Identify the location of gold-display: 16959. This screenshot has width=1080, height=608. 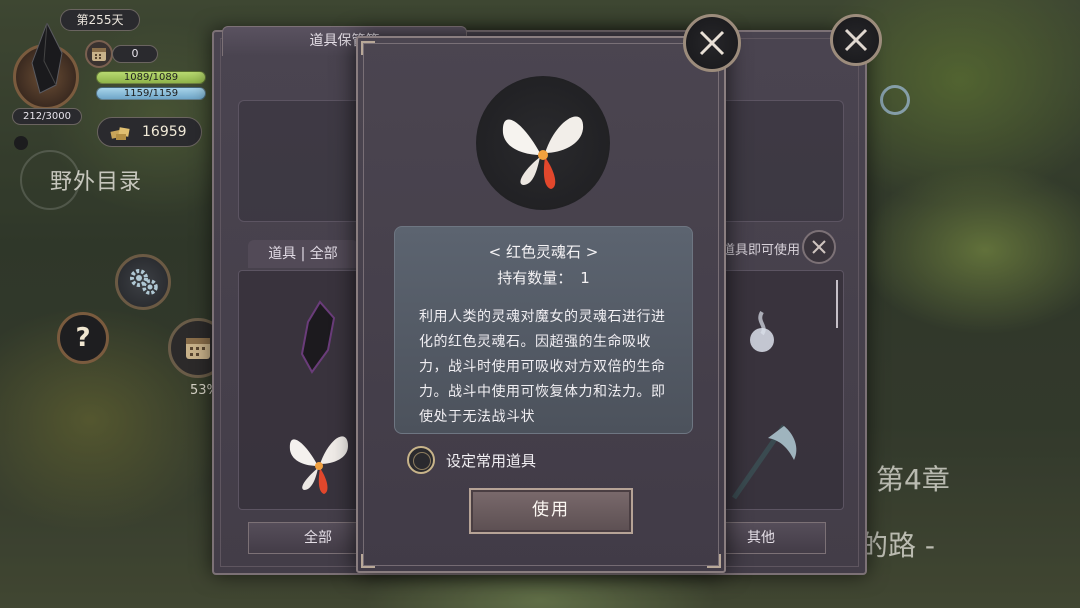
(149, 132).